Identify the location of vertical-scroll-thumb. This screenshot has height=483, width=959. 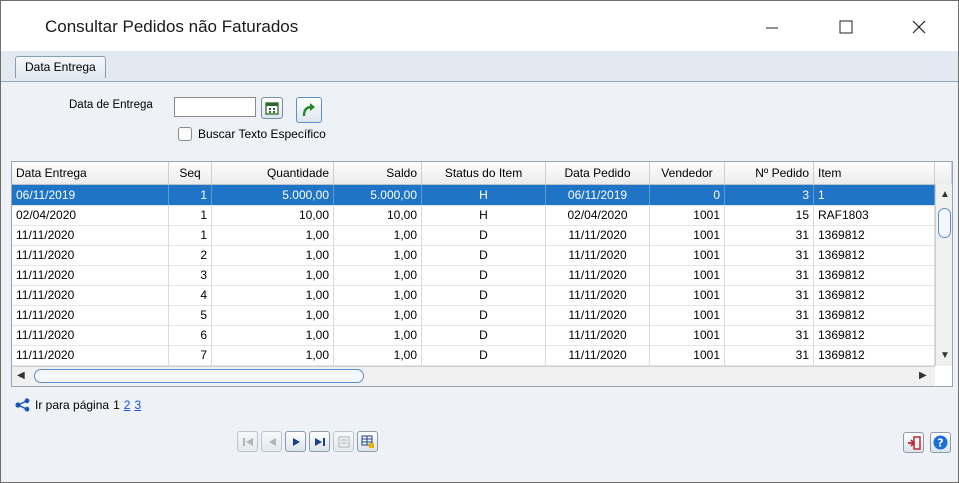
(944, 223).